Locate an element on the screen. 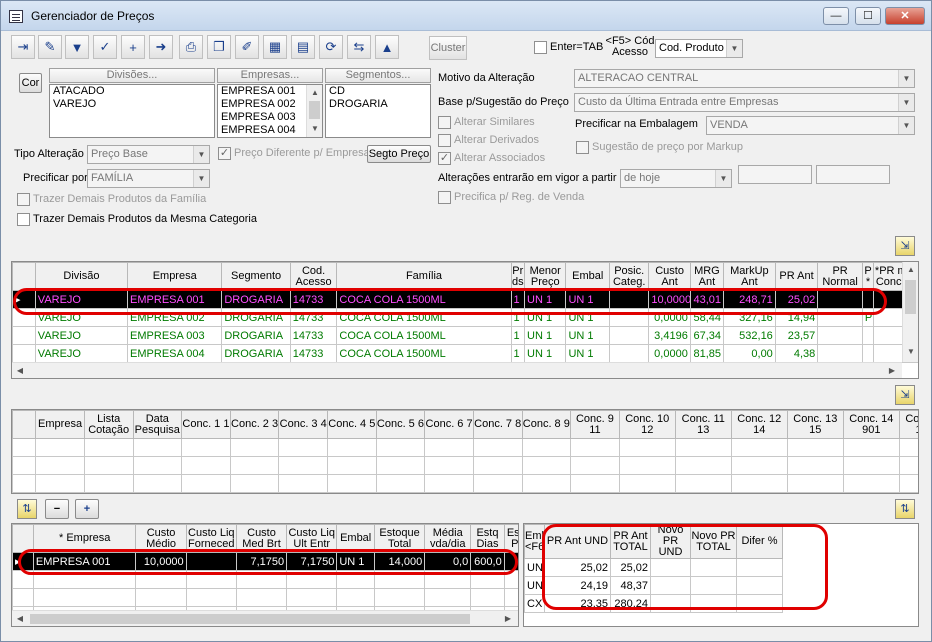 The width and height of the screenshot is (932, 642). table-cell: 23,35 is located at coordinates (577, 603).